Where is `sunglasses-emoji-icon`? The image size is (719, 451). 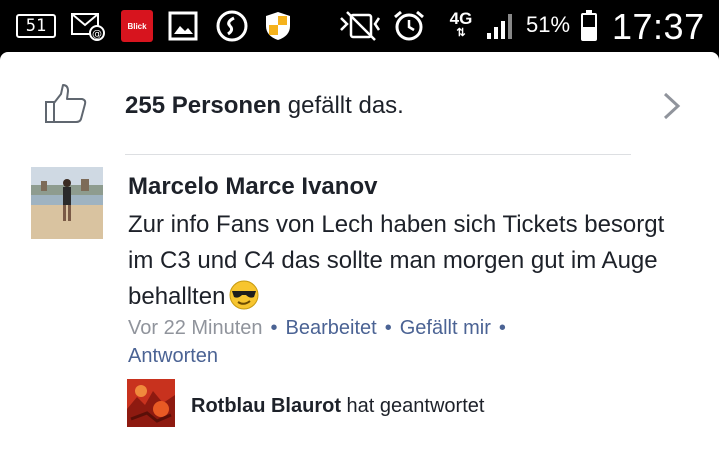
sunglasses-emoji-icon is located at coordinates (244, 295).